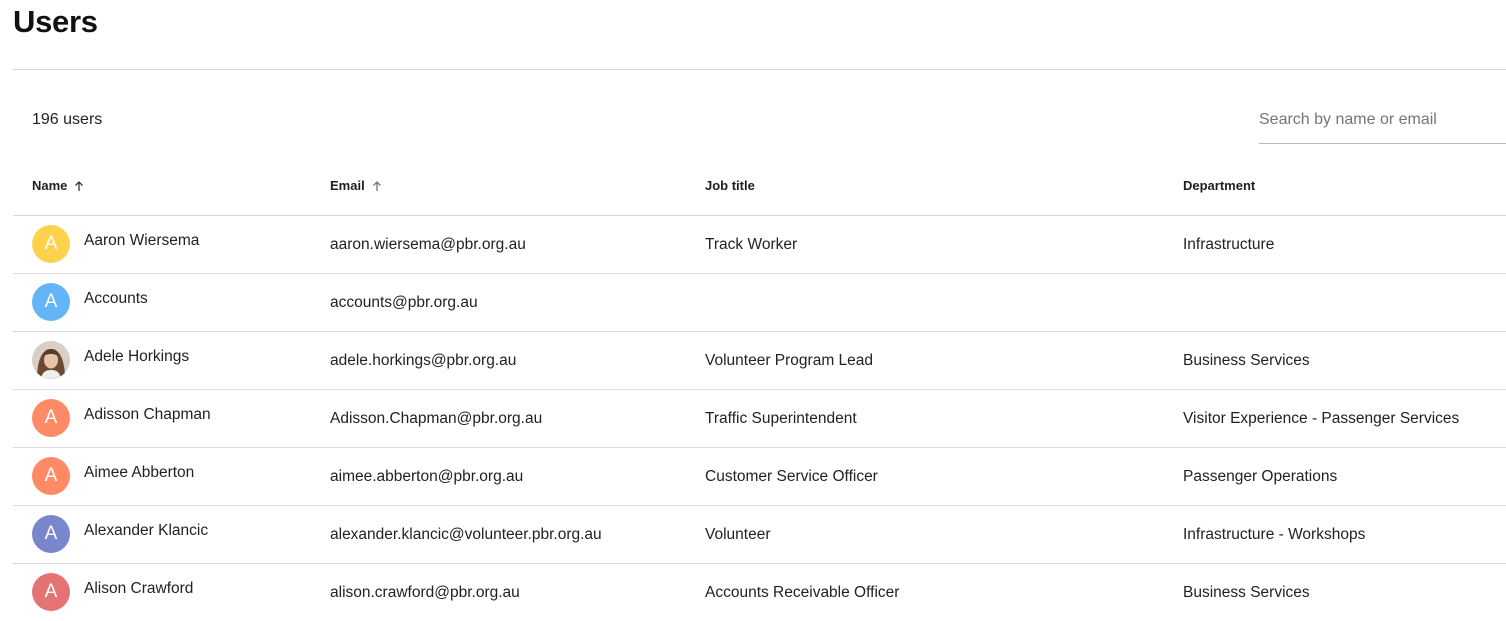  I want to click on column-header-name: Name, so click(58, 185).